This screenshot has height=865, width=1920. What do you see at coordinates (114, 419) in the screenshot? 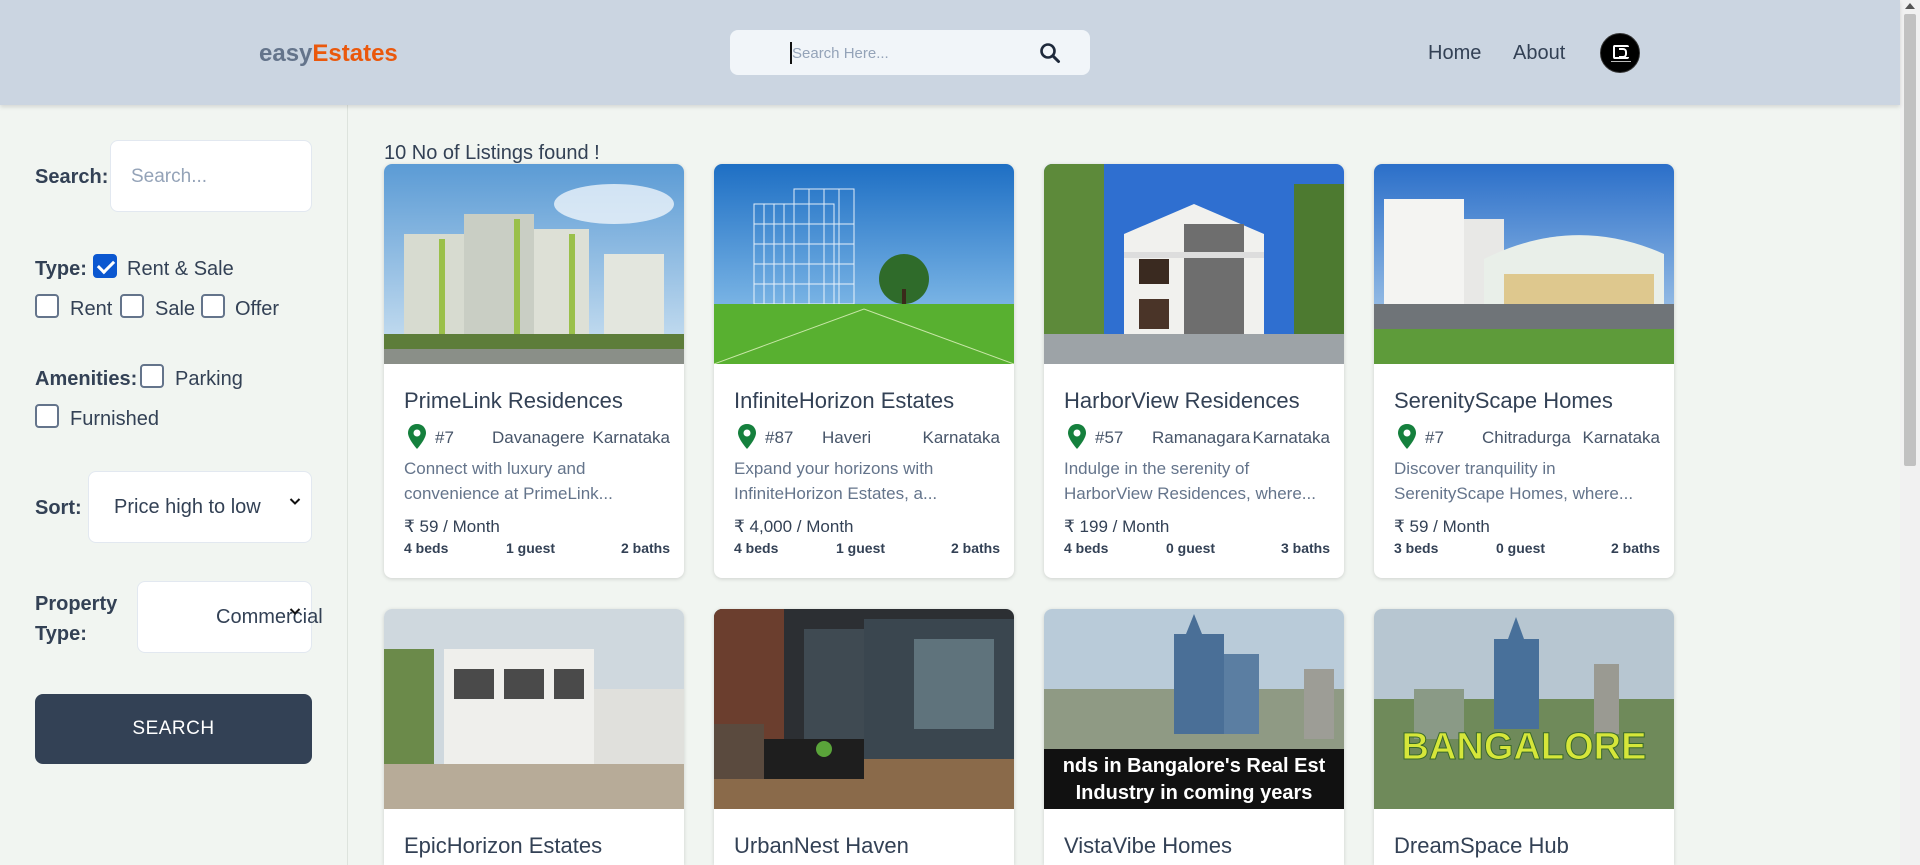
I see `checkbox-label-furnished: Furnished` at bounding box center [114, 419].